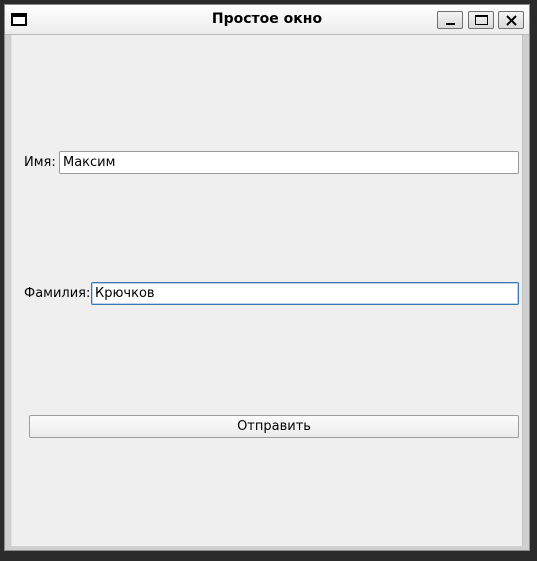 This screenshot has width=537, height=561. Describe the element at coordinates (450, 24) in the screenshot. I see `minimize-icon` at that location.